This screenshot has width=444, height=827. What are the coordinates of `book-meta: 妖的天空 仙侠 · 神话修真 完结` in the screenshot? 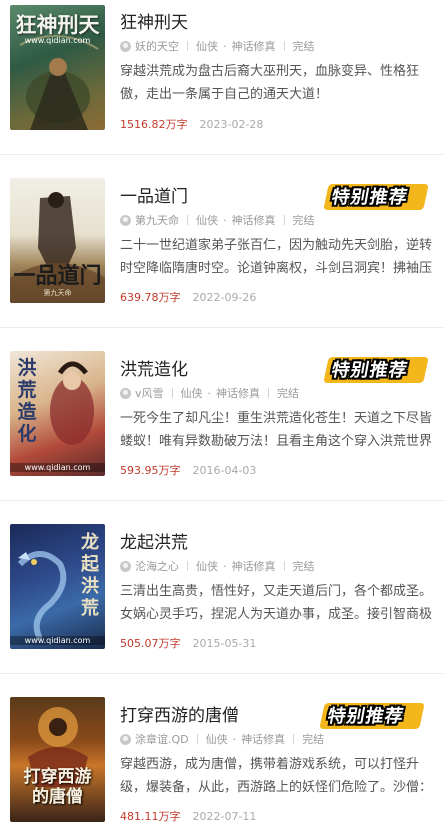 It's located at (217, 46).